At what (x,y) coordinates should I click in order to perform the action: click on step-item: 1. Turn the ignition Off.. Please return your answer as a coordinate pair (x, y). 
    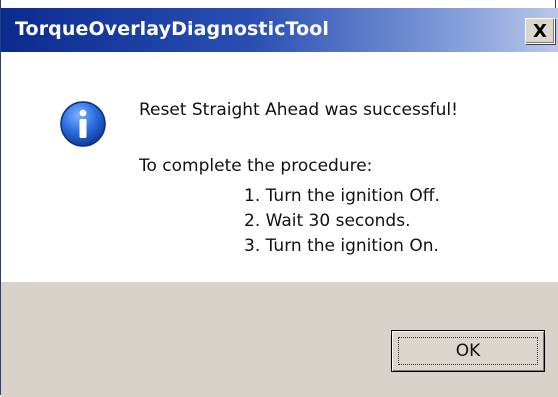
    Looking at the image, I should click on (342, 196).